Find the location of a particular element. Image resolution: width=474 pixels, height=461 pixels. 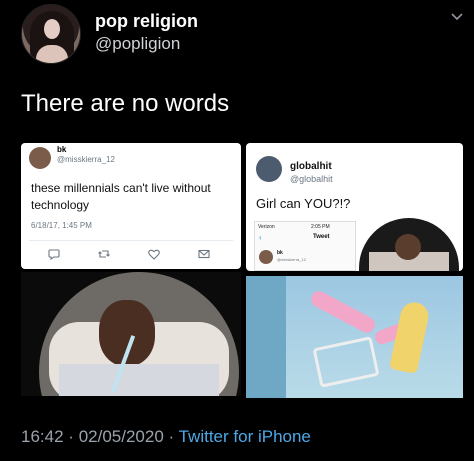

tweet-text: There are no words is located at coordinates (125, 103).